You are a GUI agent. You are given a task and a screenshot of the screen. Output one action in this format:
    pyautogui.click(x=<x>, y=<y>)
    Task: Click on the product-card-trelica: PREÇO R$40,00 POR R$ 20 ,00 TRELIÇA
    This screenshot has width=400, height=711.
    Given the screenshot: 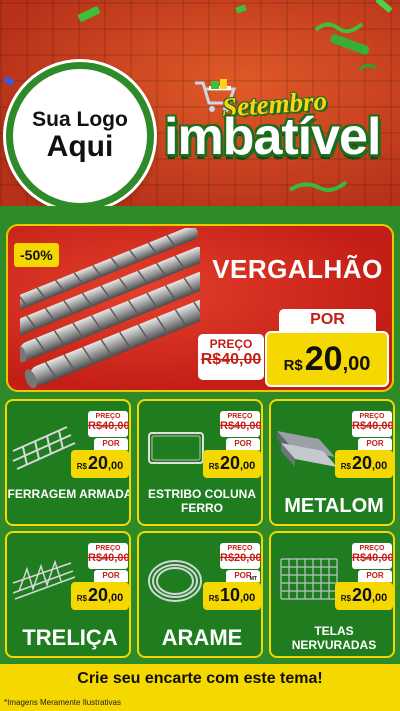 What is the action you would take?
    pyautogui.click(x=68, y=594)
    